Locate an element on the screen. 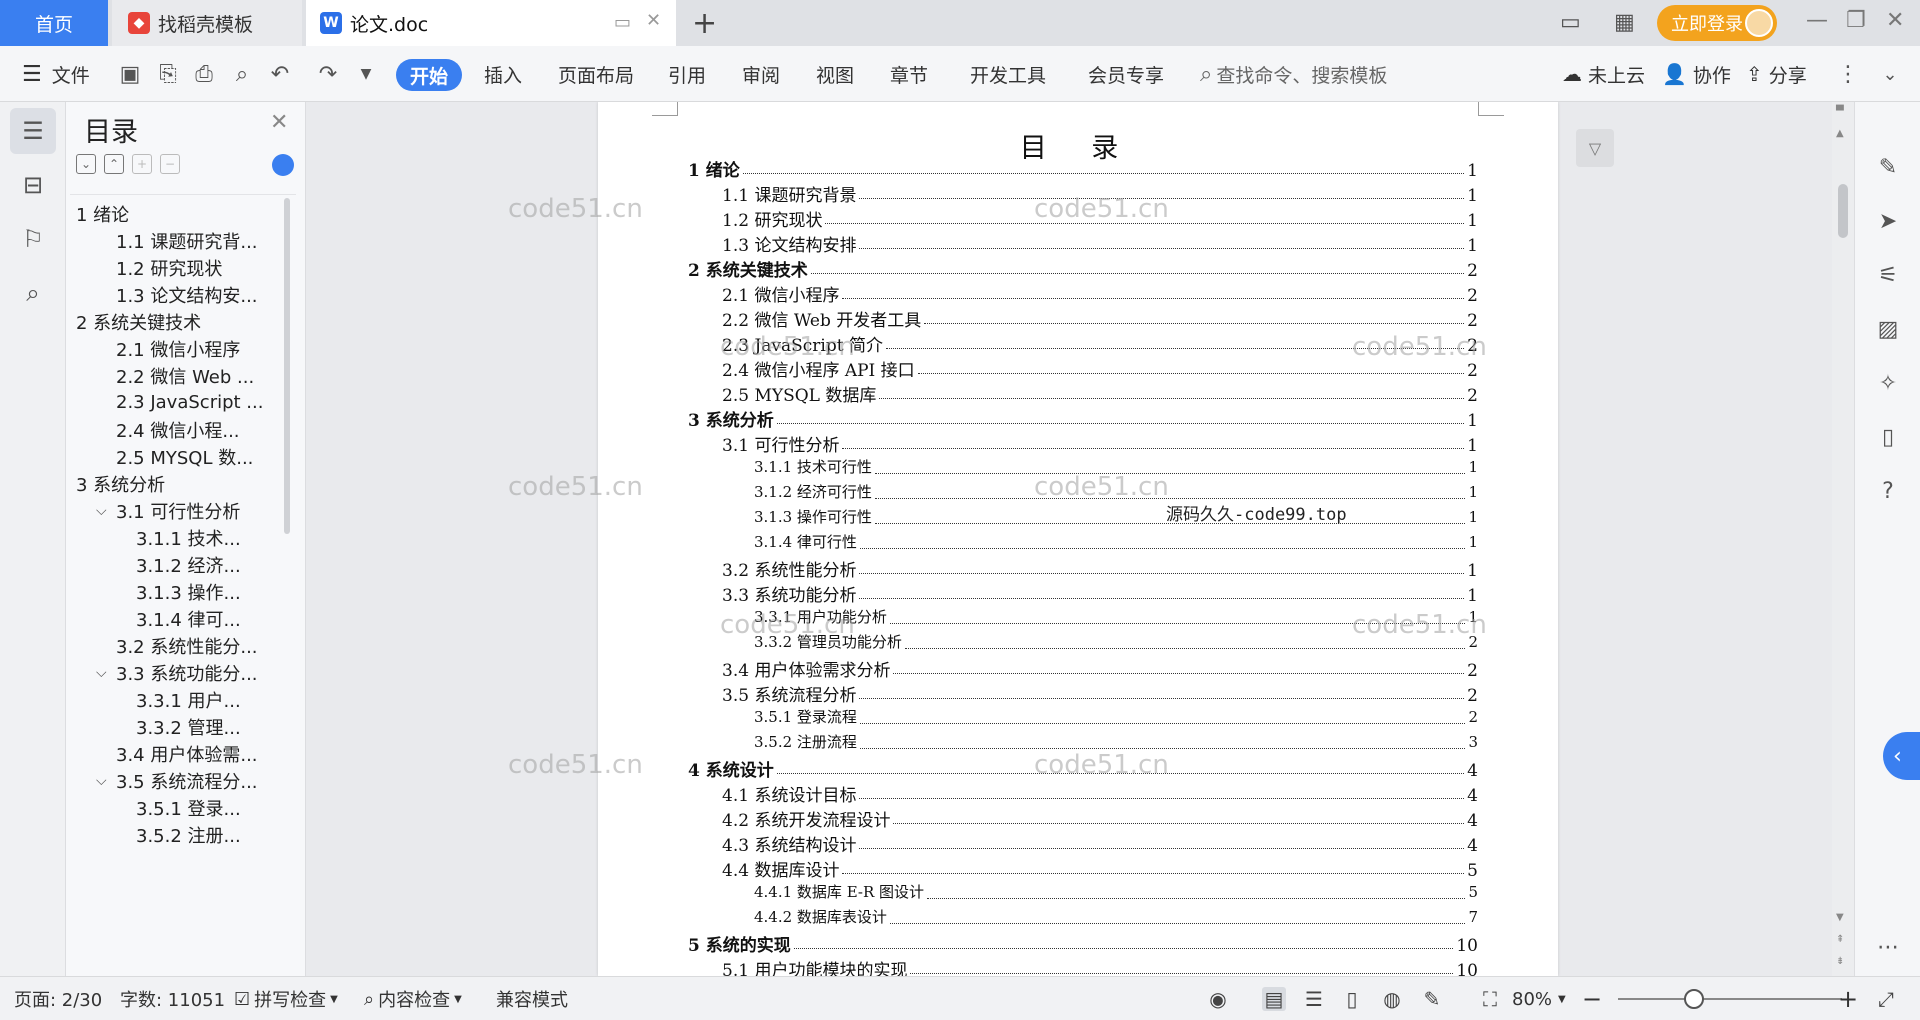 The image size is (1920, 1020). sidebar-scrollbar is located at coordinates (287, 366).